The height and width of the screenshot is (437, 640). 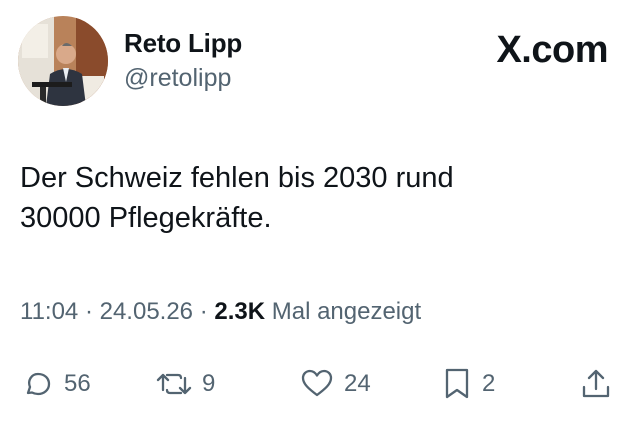 What do you see at coordinates (209, 383) in the screenshot?
I see `repost-count: 9` at bounding box center [209, 383].